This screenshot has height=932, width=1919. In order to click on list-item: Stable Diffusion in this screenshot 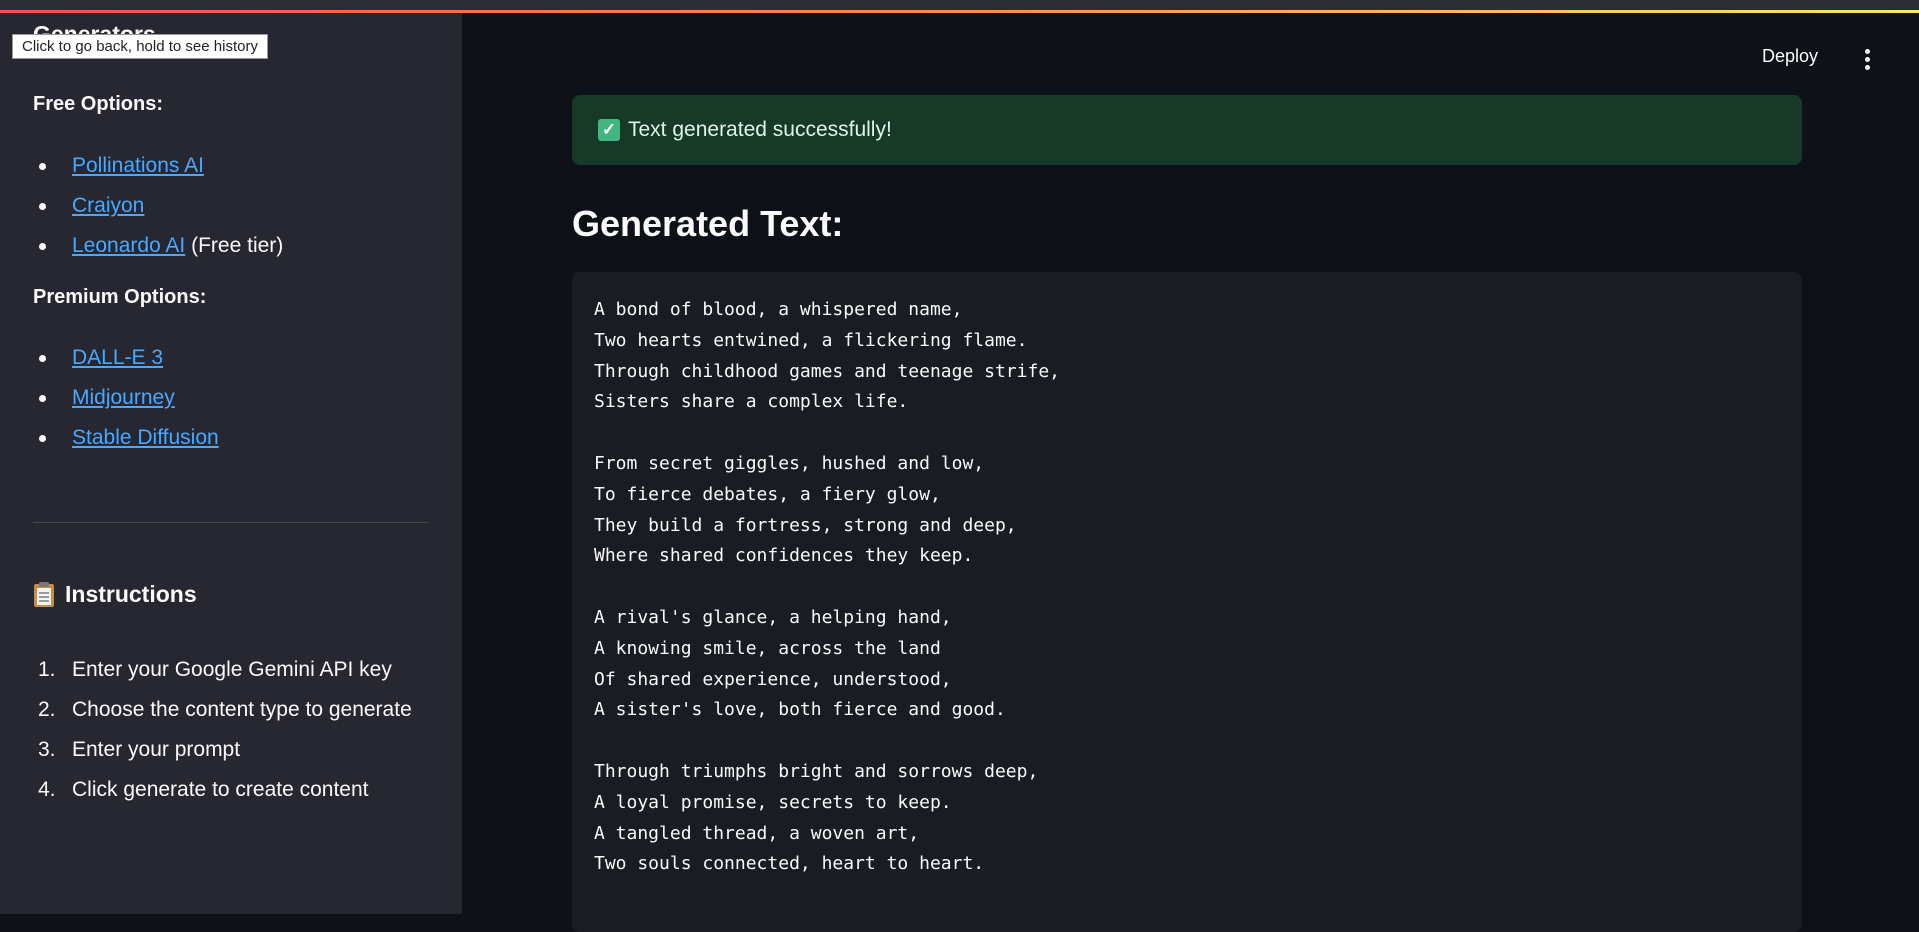, I will do `click(126, 438)`.